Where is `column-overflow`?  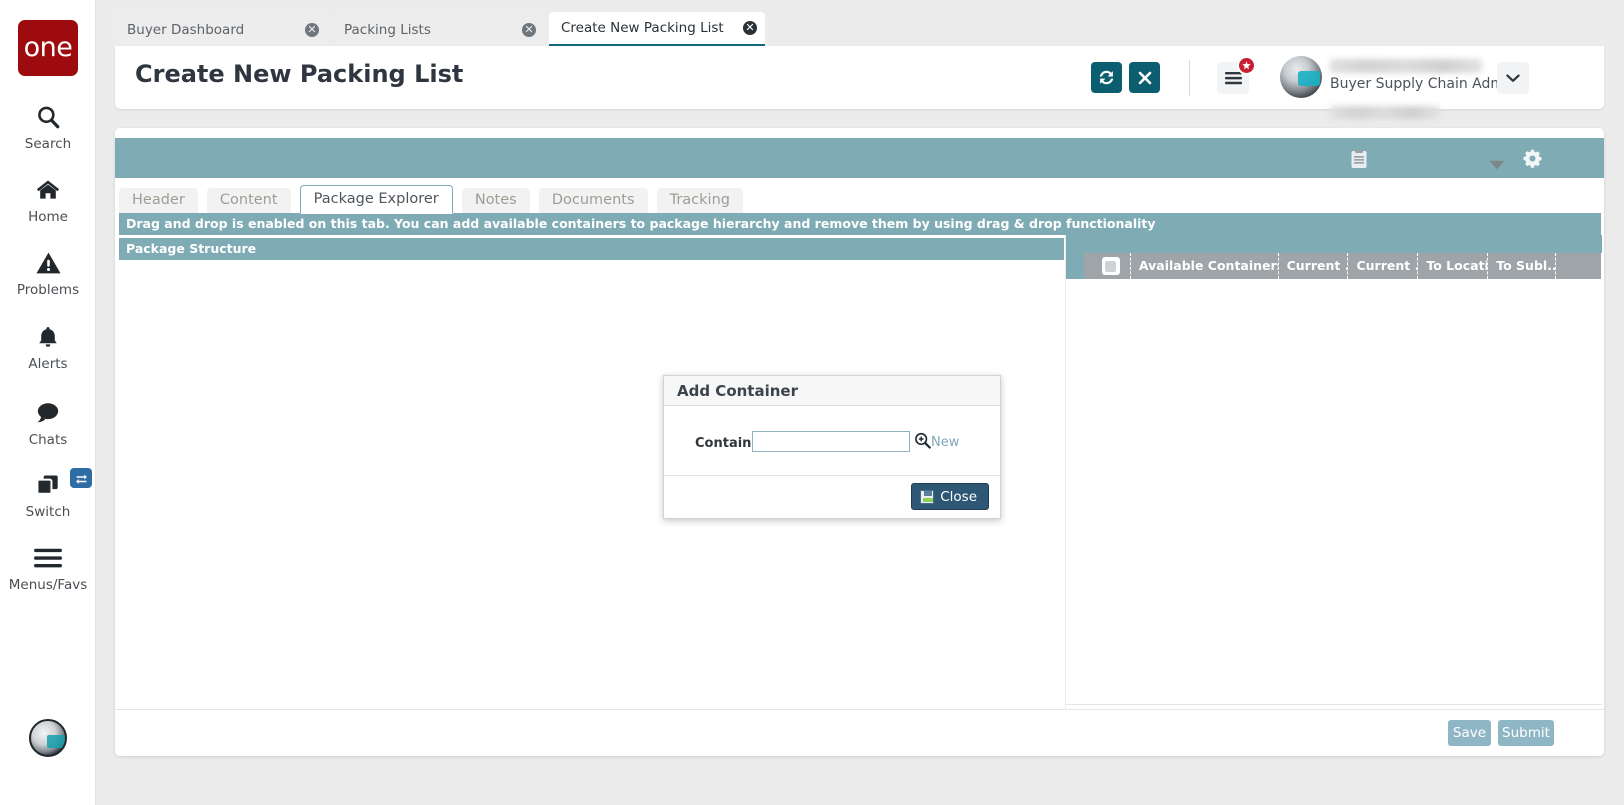
column-overflow is located at coordinates (1578, 266).